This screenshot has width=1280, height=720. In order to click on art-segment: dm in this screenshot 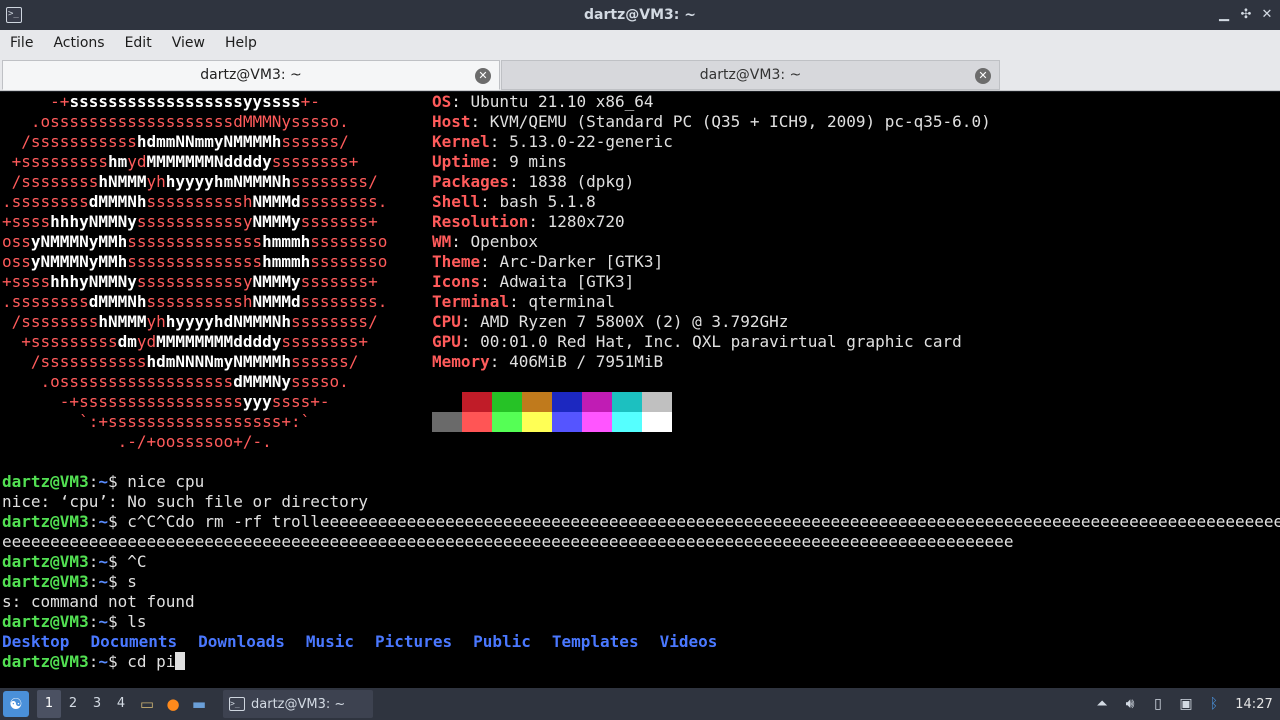, I will do `click(127, 341)`.